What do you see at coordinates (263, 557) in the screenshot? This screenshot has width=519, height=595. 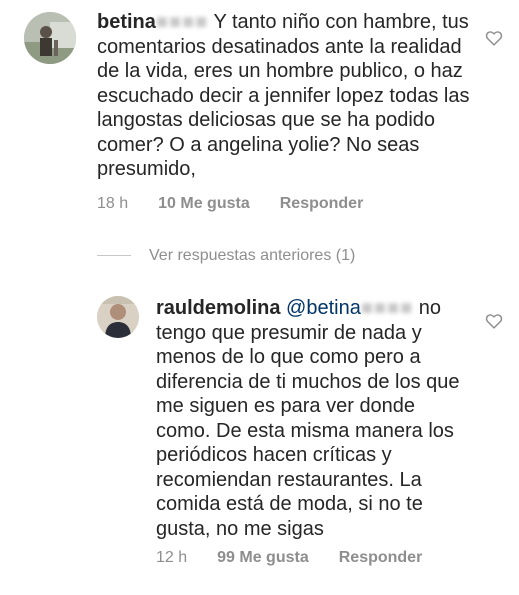 I see `likes-count: 99 Me gusta` at bounding box center [263, 557].